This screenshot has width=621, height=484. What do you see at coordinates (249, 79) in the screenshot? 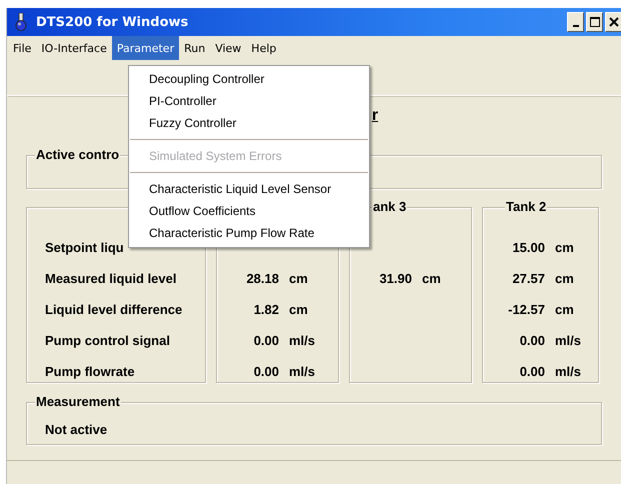
I see `menu-option: Decoupling Controller` at bounding box center [249, 79].